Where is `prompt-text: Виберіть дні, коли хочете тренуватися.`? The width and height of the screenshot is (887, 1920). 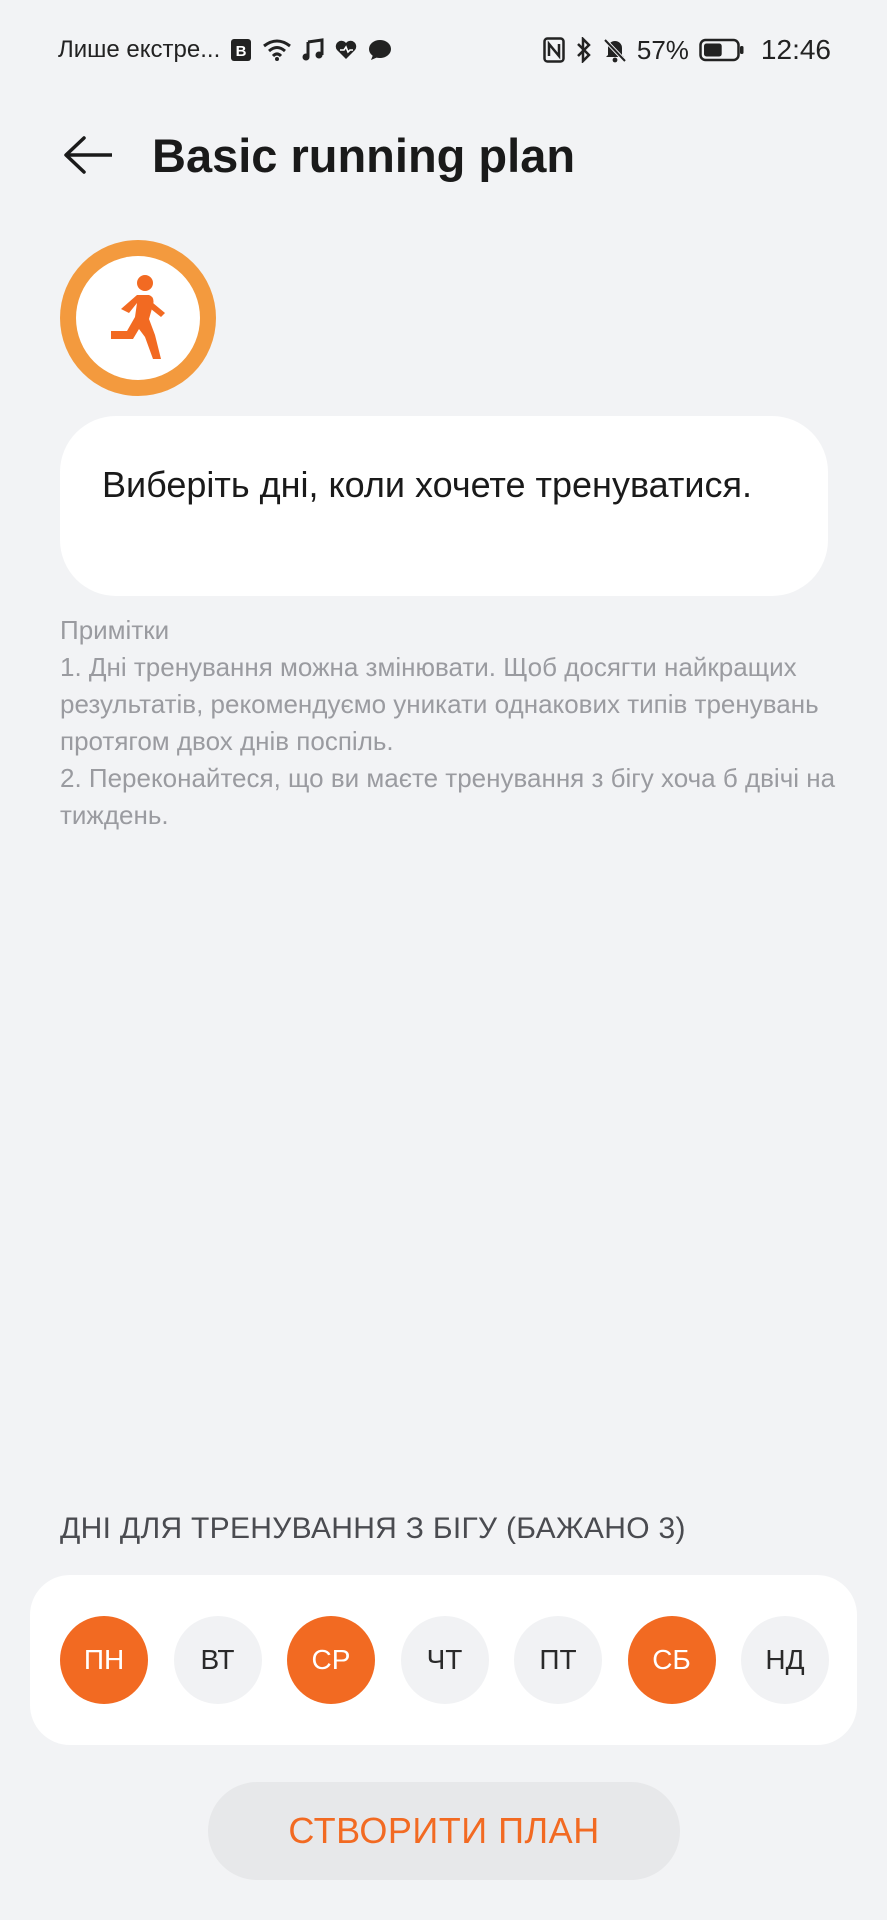
prompt-text: Виберіть дні, коли хочете тренуватися. is located at coordinates (427, 484).